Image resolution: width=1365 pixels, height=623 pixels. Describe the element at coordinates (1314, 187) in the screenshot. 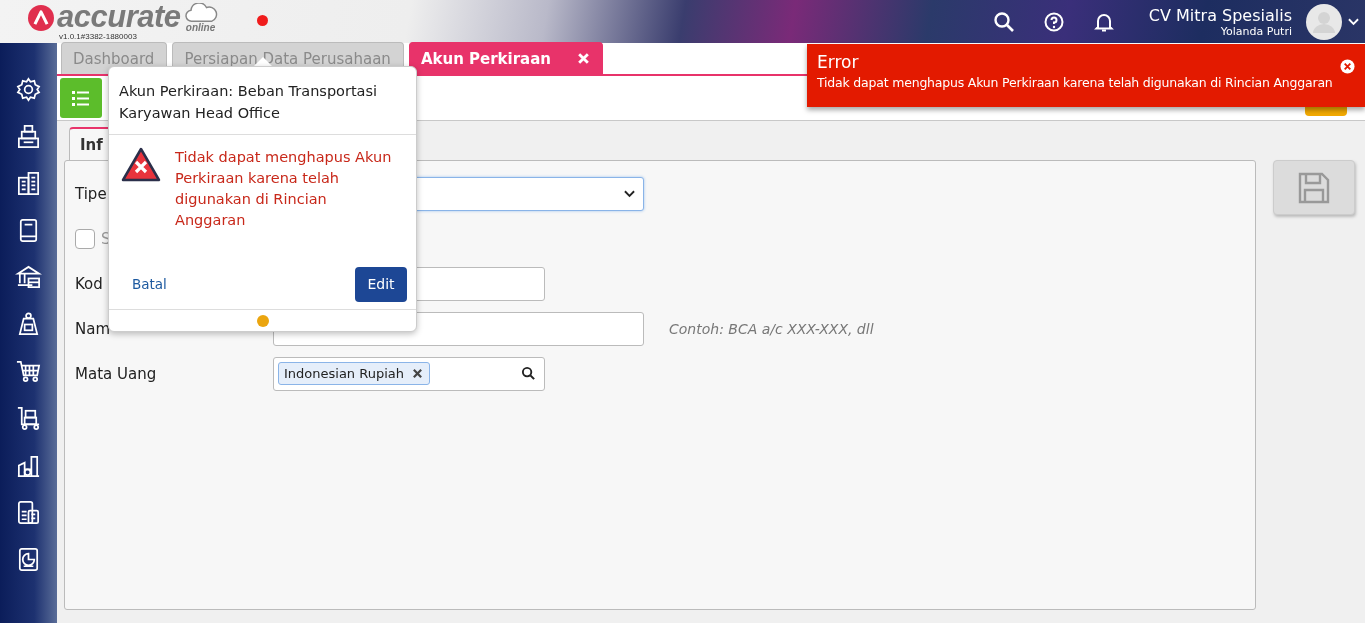

I see `save-icon` at that location.